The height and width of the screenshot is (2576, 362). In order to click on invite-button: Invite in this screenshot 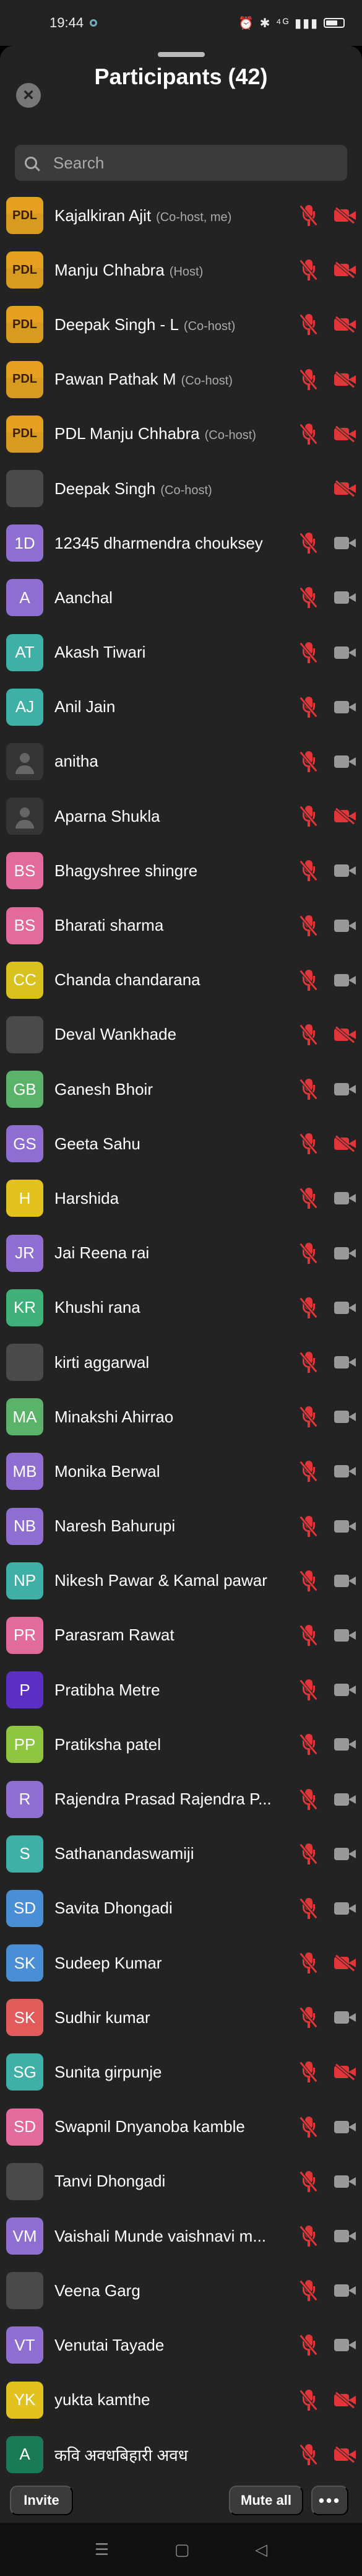, I will do `click(41, 2500)`.